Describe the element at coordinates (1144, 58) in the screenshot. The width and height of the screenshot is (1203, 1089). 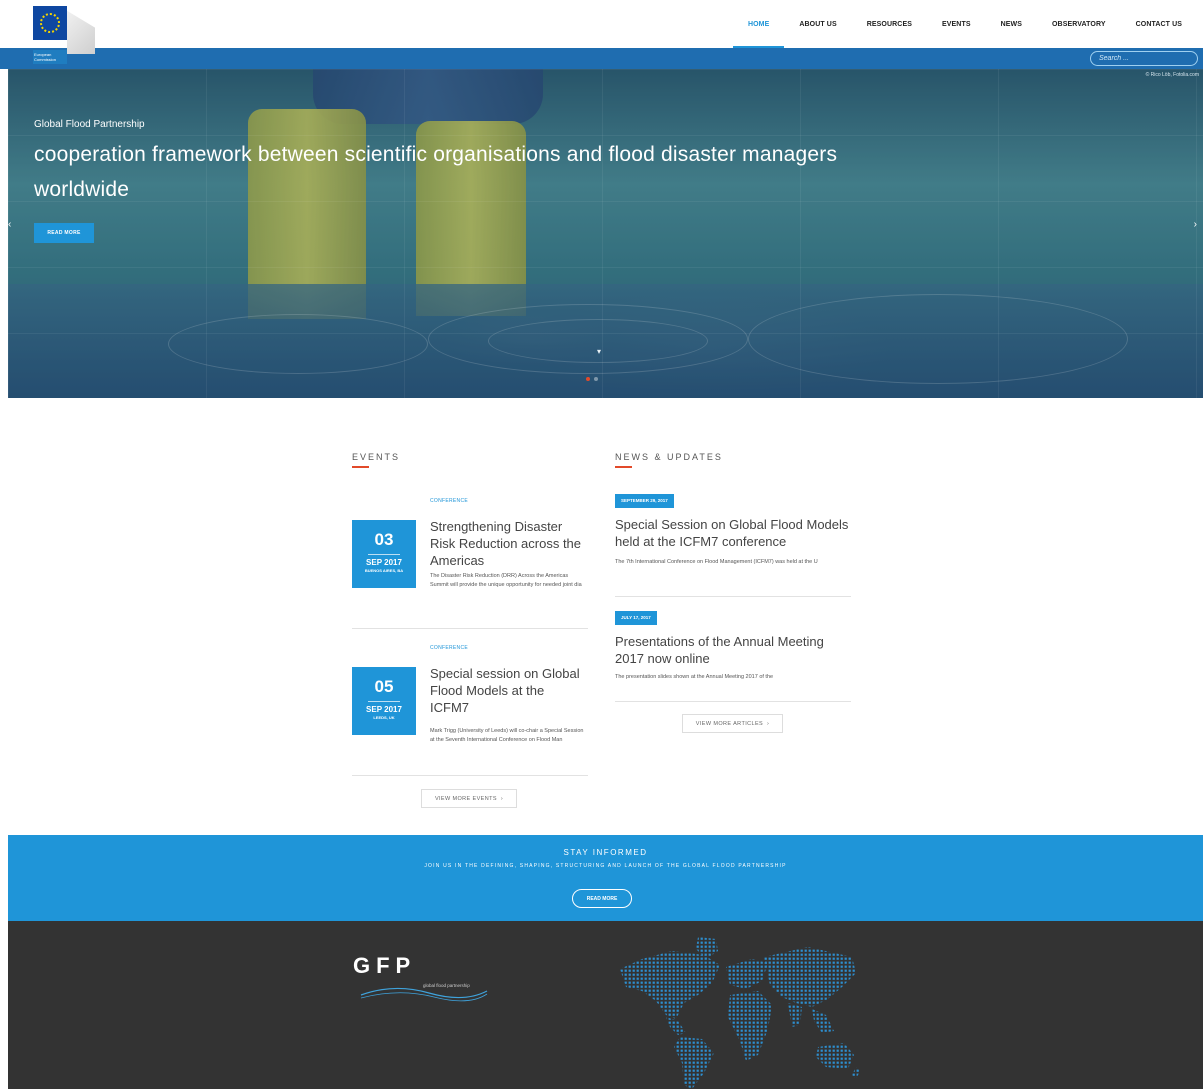
I see `search-input` at that location.